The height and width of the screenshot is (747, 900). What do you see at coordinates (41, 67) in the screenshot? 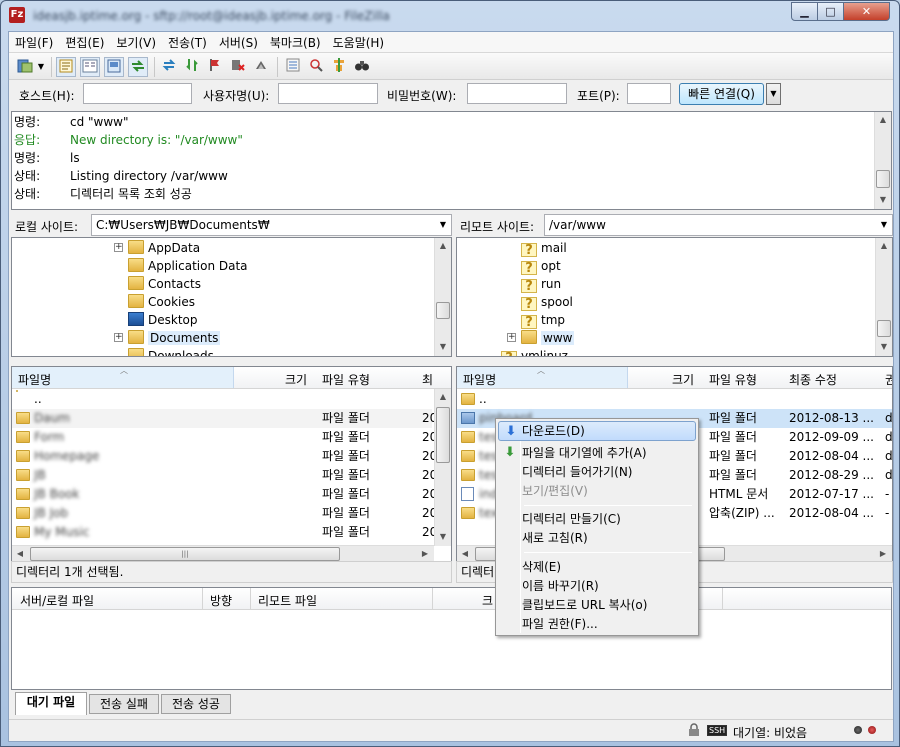
I see `site-manager-dropdown-icon: ▼` at bounding box center [41, 67].